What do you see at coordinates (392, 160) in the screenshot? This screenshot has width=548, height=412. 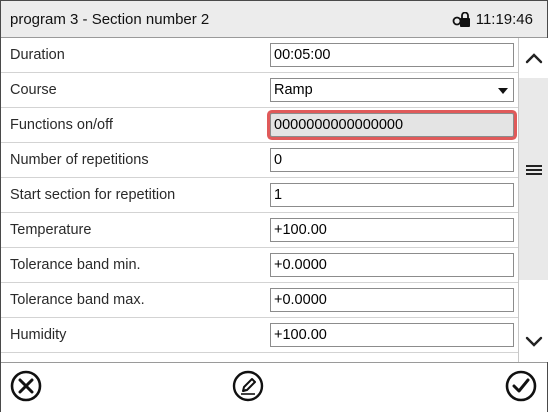 I see `repetitions-field: 0` at bounding box center [392, 160].